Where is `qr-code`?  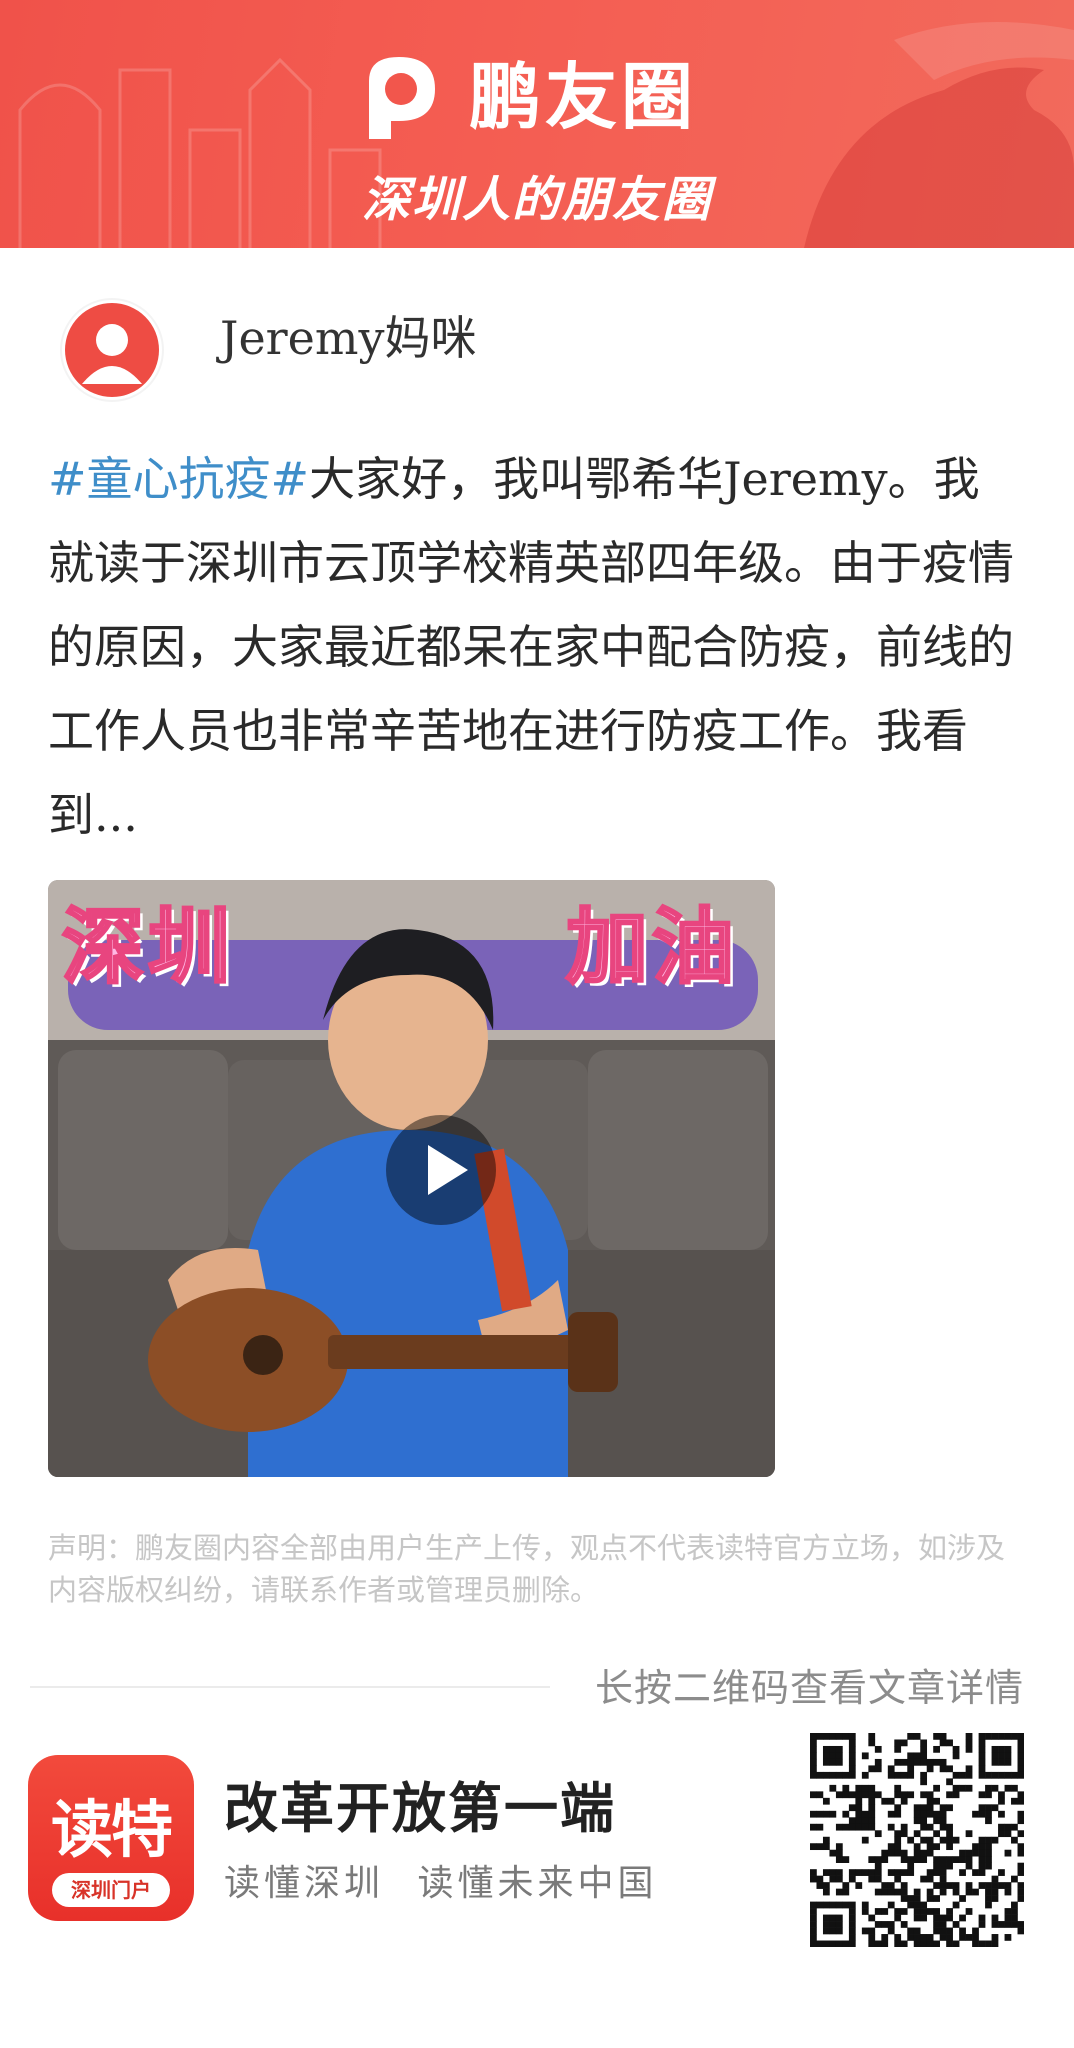 qr-code is located at coordinates (917, 1840).